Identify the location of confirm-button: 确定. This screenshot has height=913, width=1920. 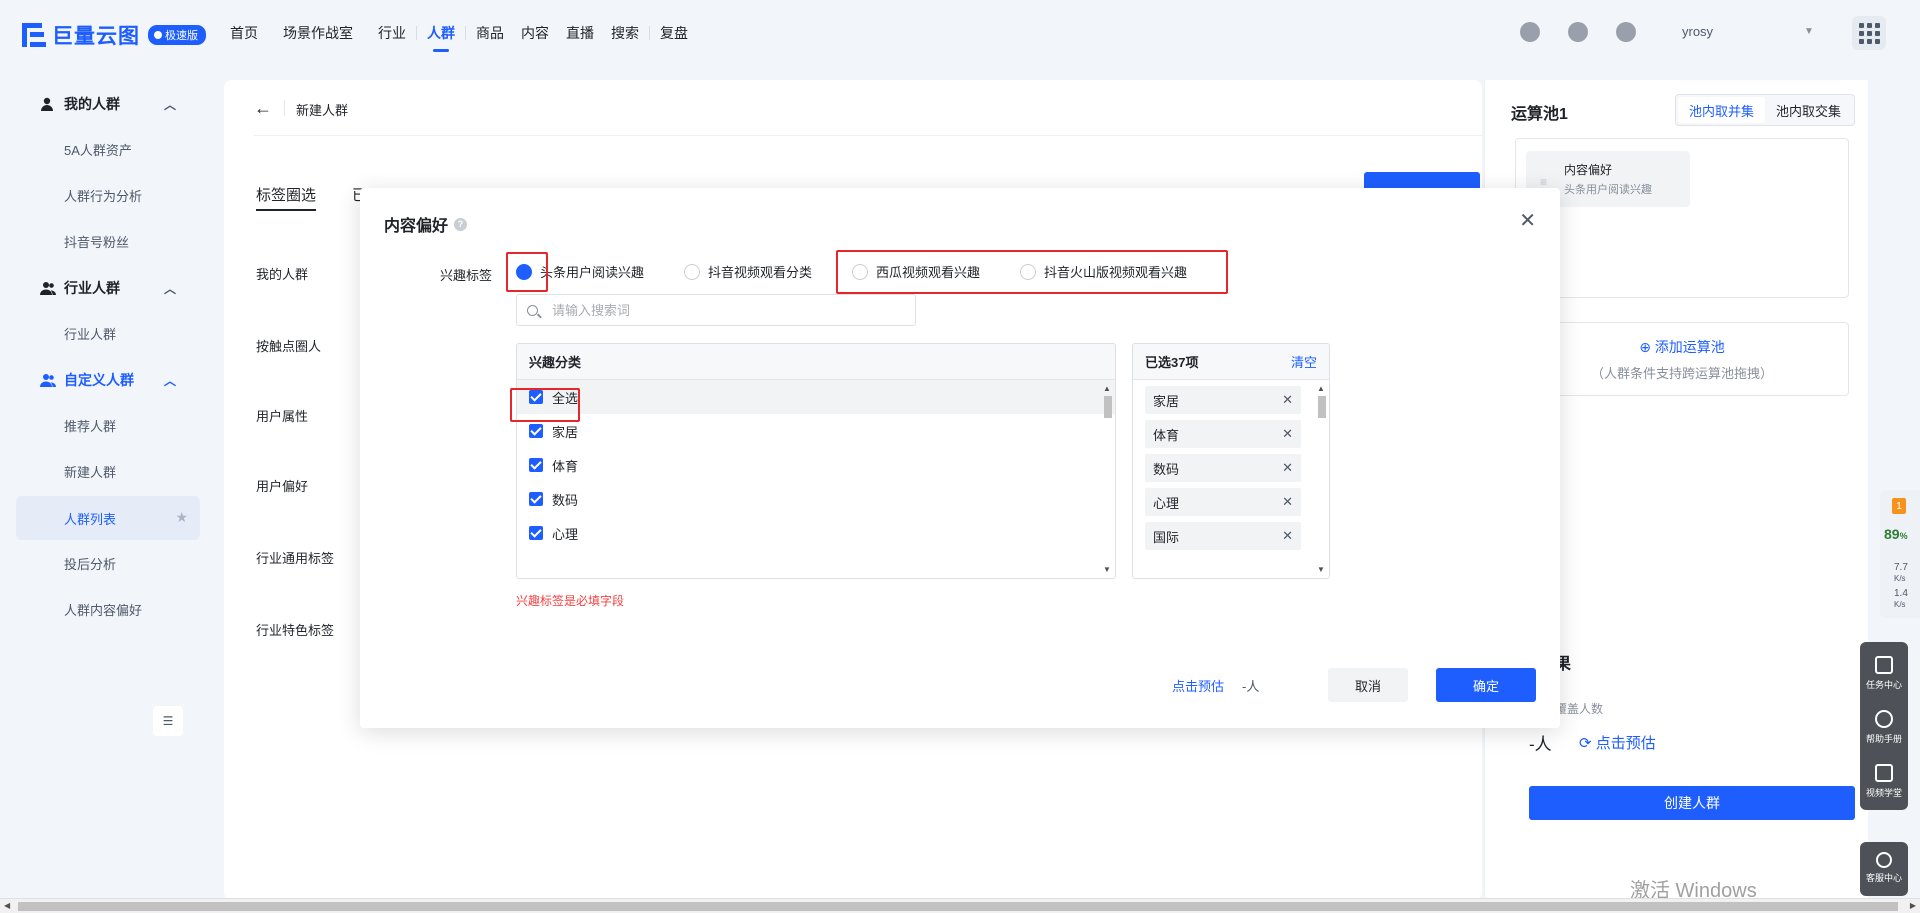
(1486, 685).